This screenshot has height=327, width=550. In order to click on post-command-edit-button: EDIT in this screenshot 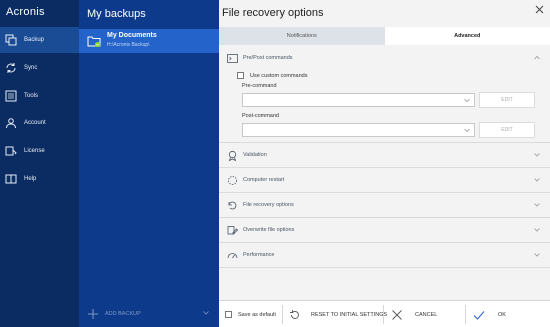, I will do `click(507, 130)`.